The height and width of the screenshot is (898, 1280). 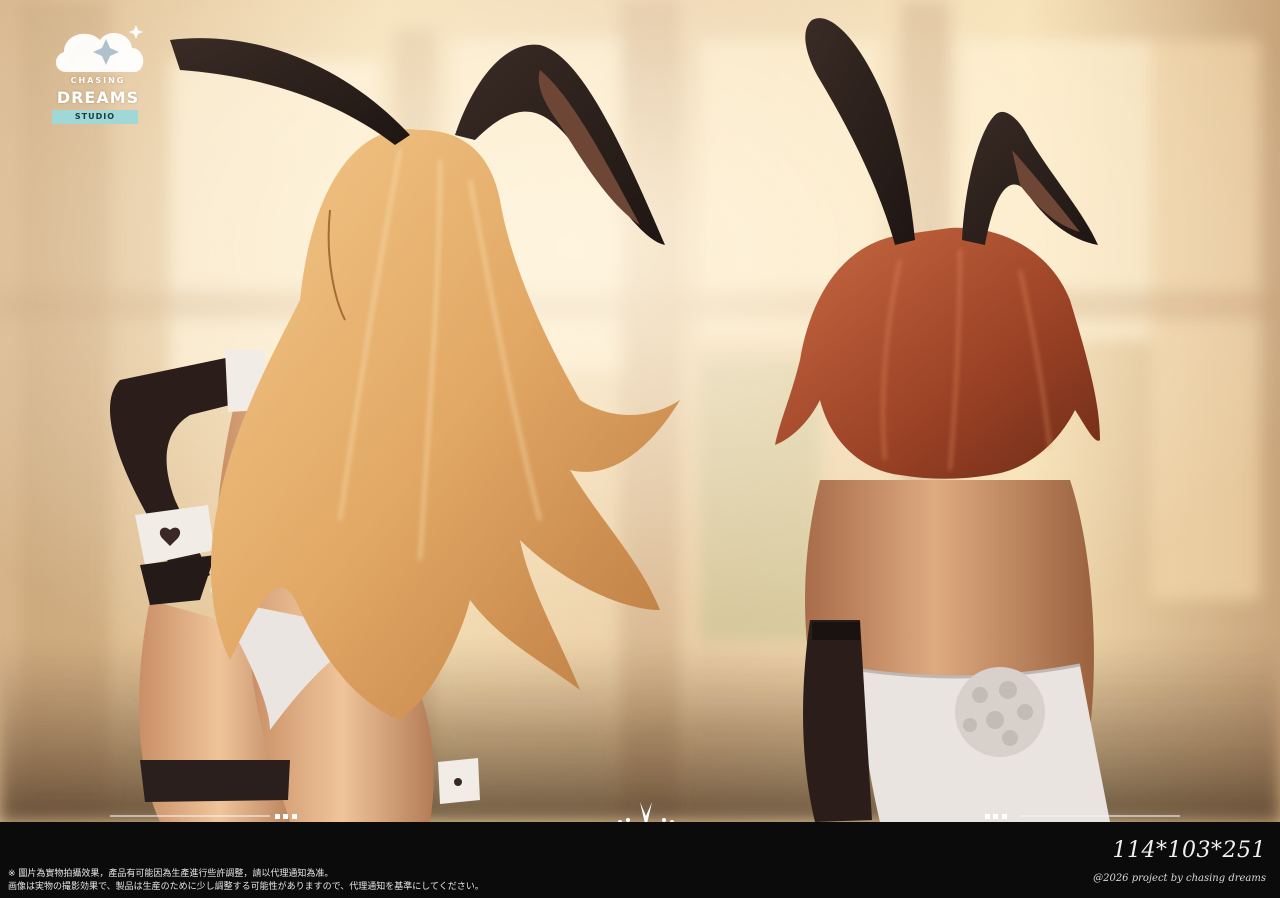 What do you see at coordinates (99, 48) in the screenshot?
I see `cloud-star-icon` at bounding box center [99, 48].